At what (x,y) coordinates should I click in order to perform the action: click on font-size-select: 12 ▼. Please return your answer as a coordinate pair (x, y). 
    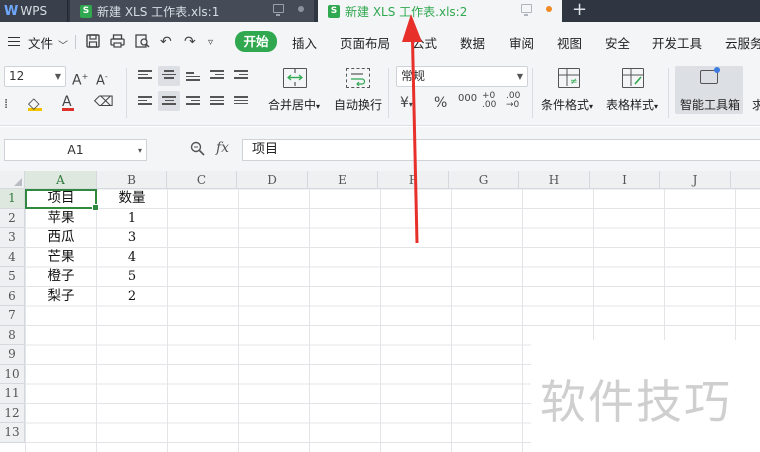
    Looking at the image, I should click on (35, 76).